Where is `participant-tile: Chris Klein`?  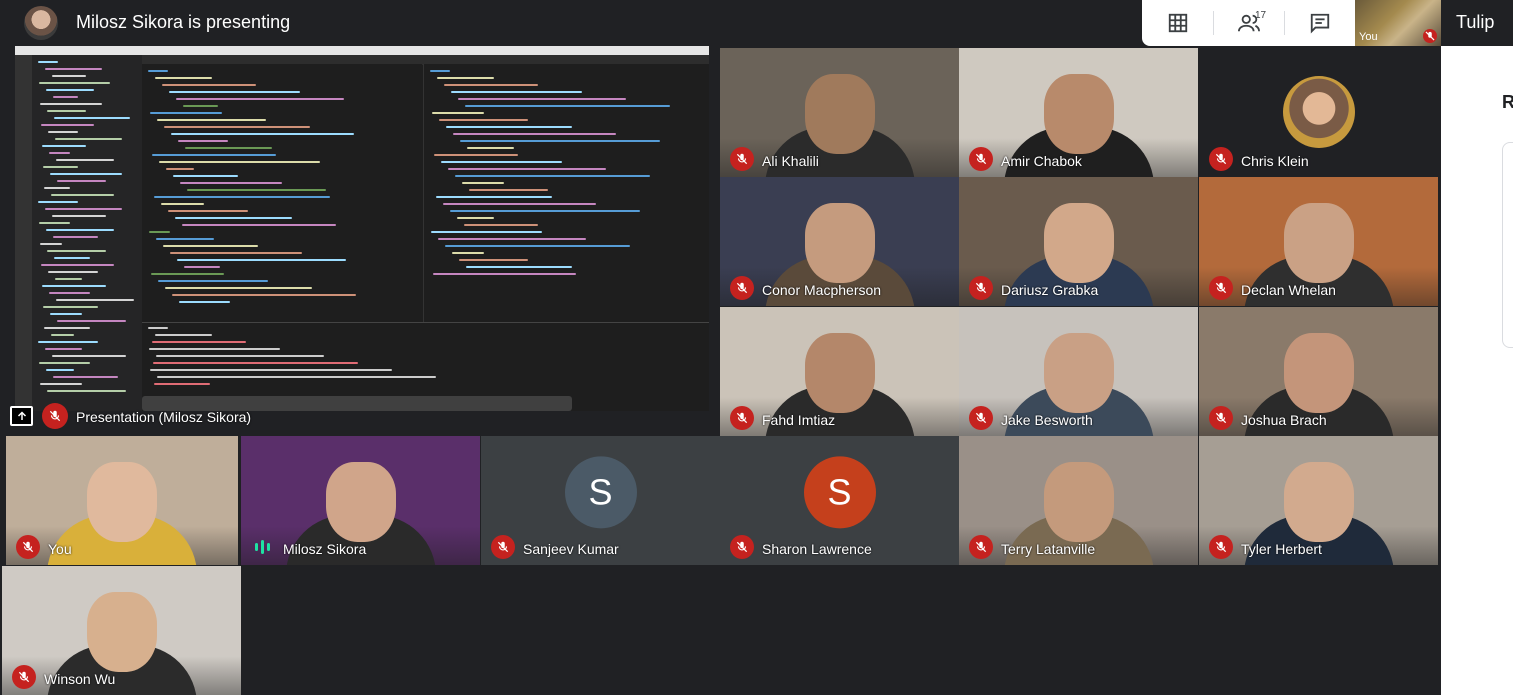
participant-tile: Chris Klein is located at coordinates (1318, 112).